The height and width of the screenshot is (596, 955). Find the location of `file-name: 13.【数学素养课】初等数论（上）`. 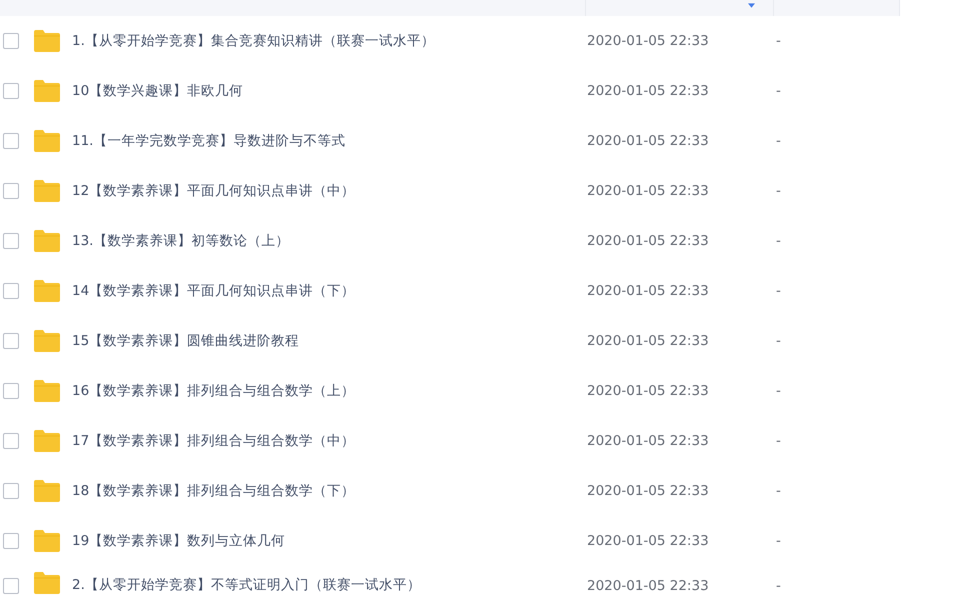

file-name: 13.【数学素养课】初等数论（上） is located at coordinates (329, 241).